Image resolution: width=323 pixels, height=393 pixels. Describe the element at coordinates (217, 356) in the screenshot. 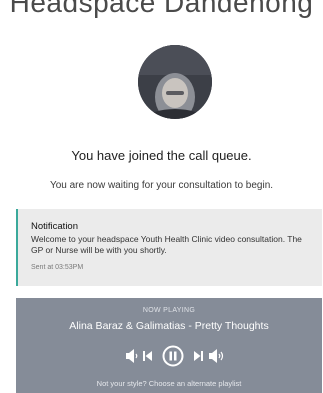

I see `volume-up-icon` at that location.